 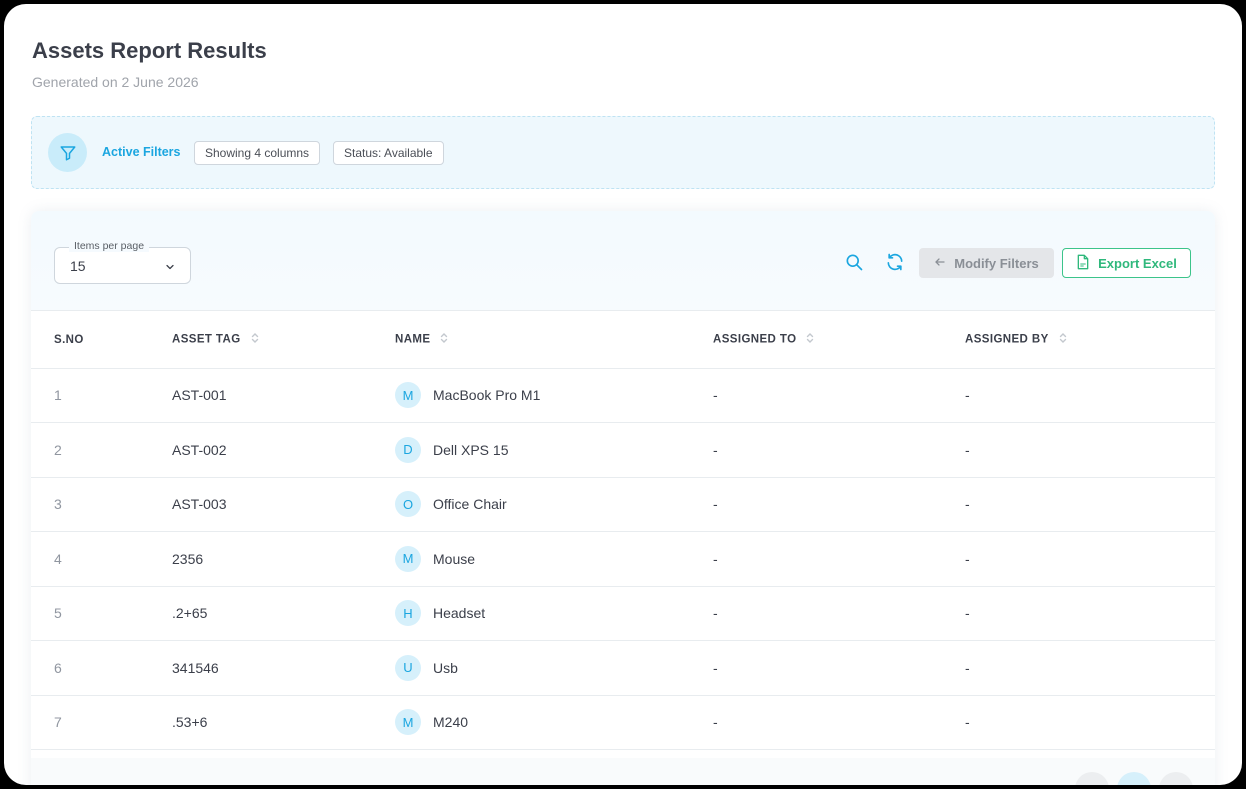 I want to click on pagination-page-button, so click(x=1134, y=778).